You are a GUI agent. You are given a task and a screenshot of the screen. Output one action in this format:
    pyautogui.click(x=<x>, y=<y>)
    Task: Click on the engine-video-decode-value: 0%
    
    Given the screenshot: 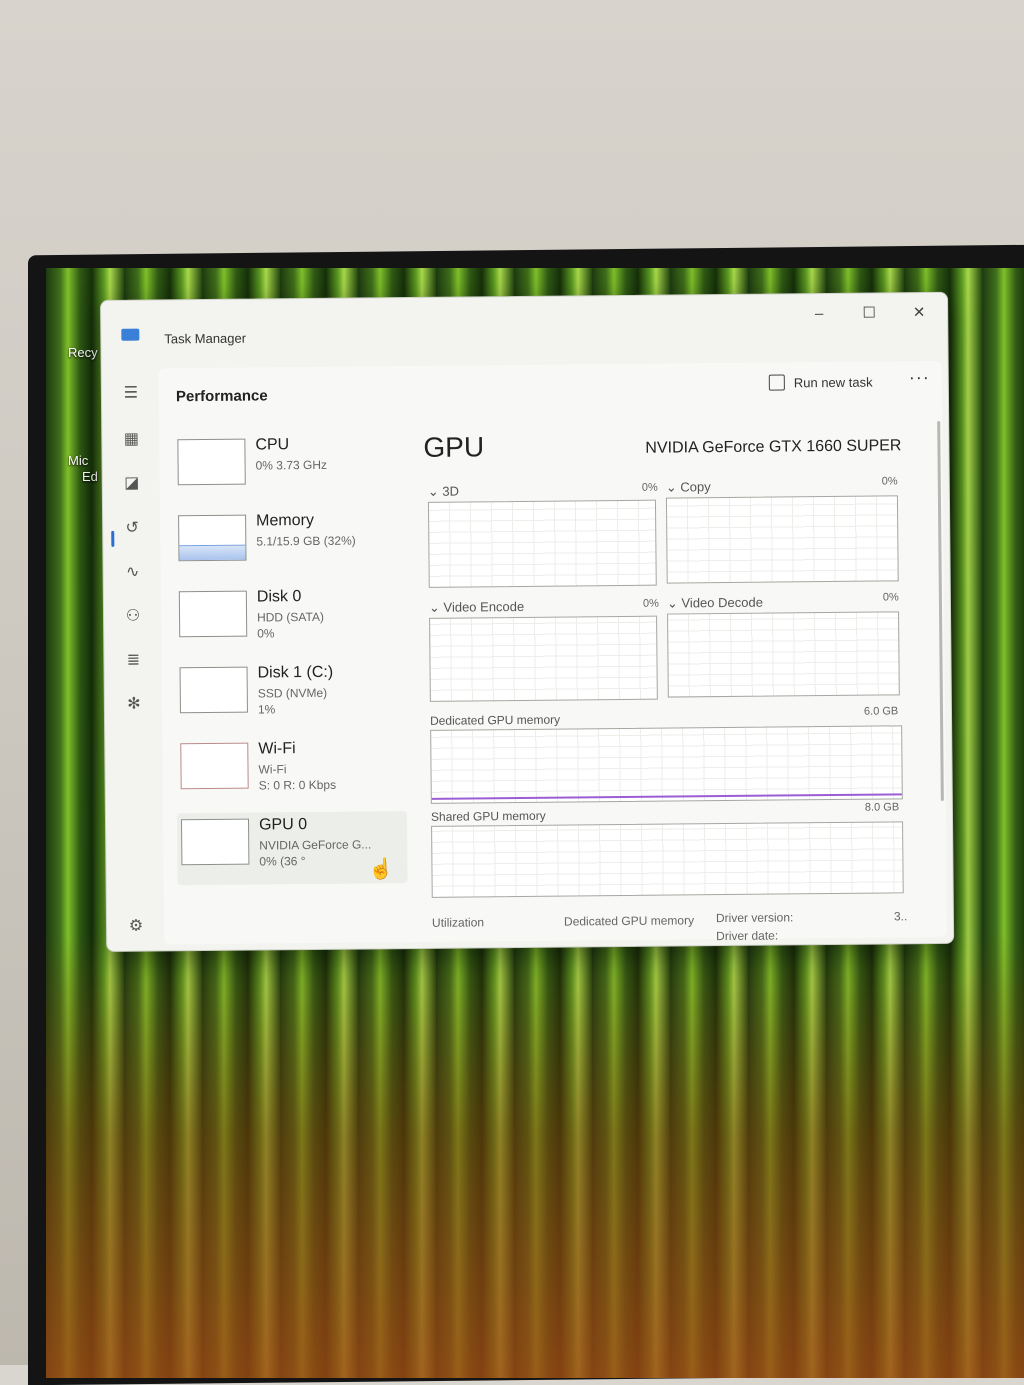 What is the action you would take?
    pyautogui.click(x=890, y=597)
    